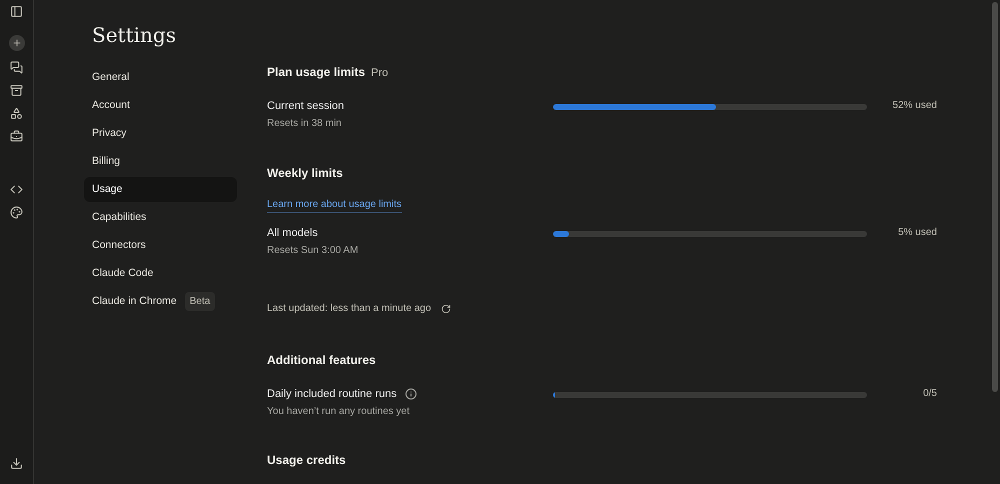  Describe the element at coordinates (917, 233) in the screenshot. I see `usage-reading: 5% used` at that location.